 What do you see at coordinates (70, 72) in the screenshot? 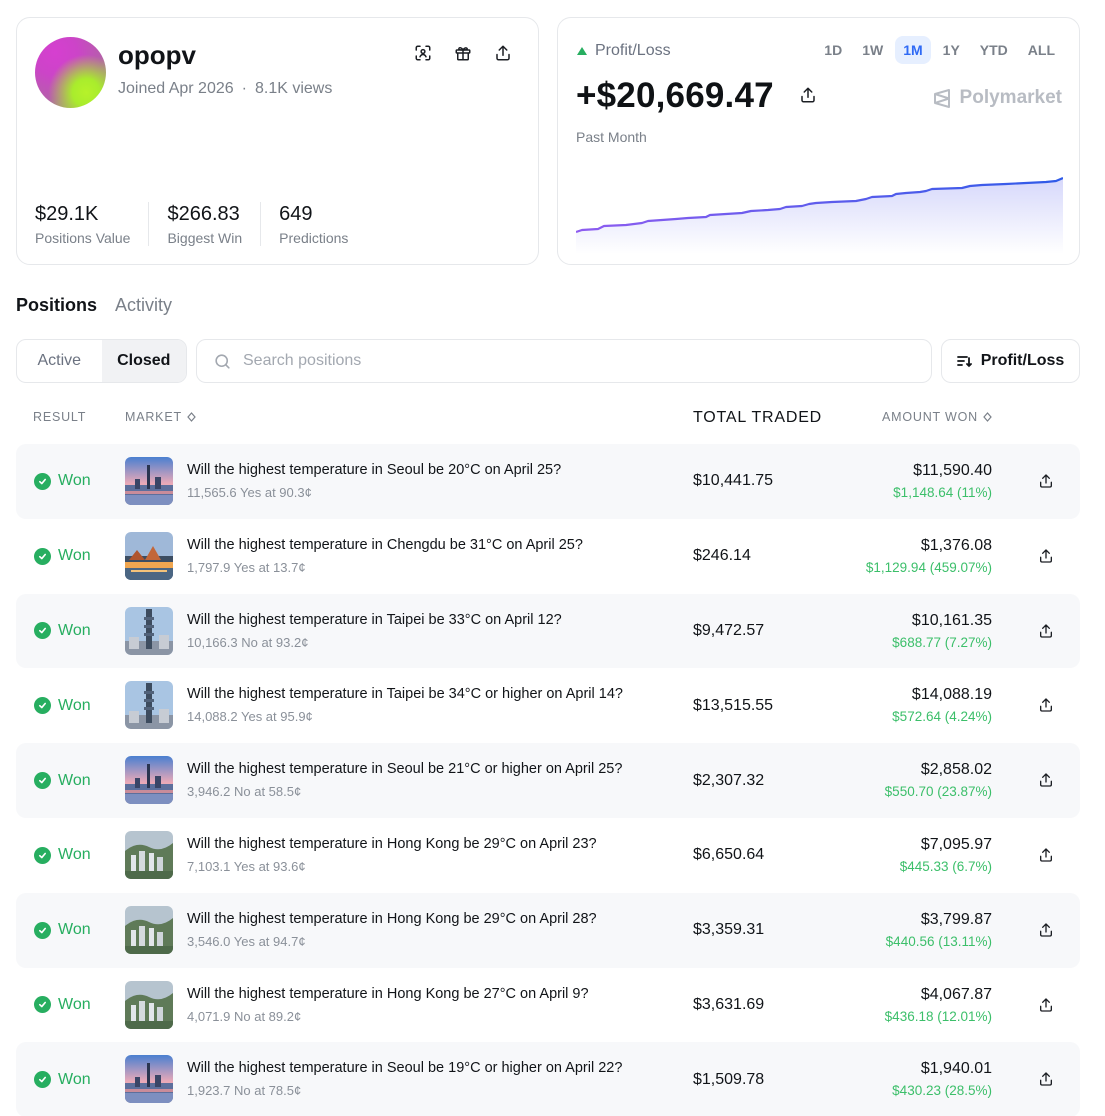
I see `avatar` at bounding box center [70, 72].